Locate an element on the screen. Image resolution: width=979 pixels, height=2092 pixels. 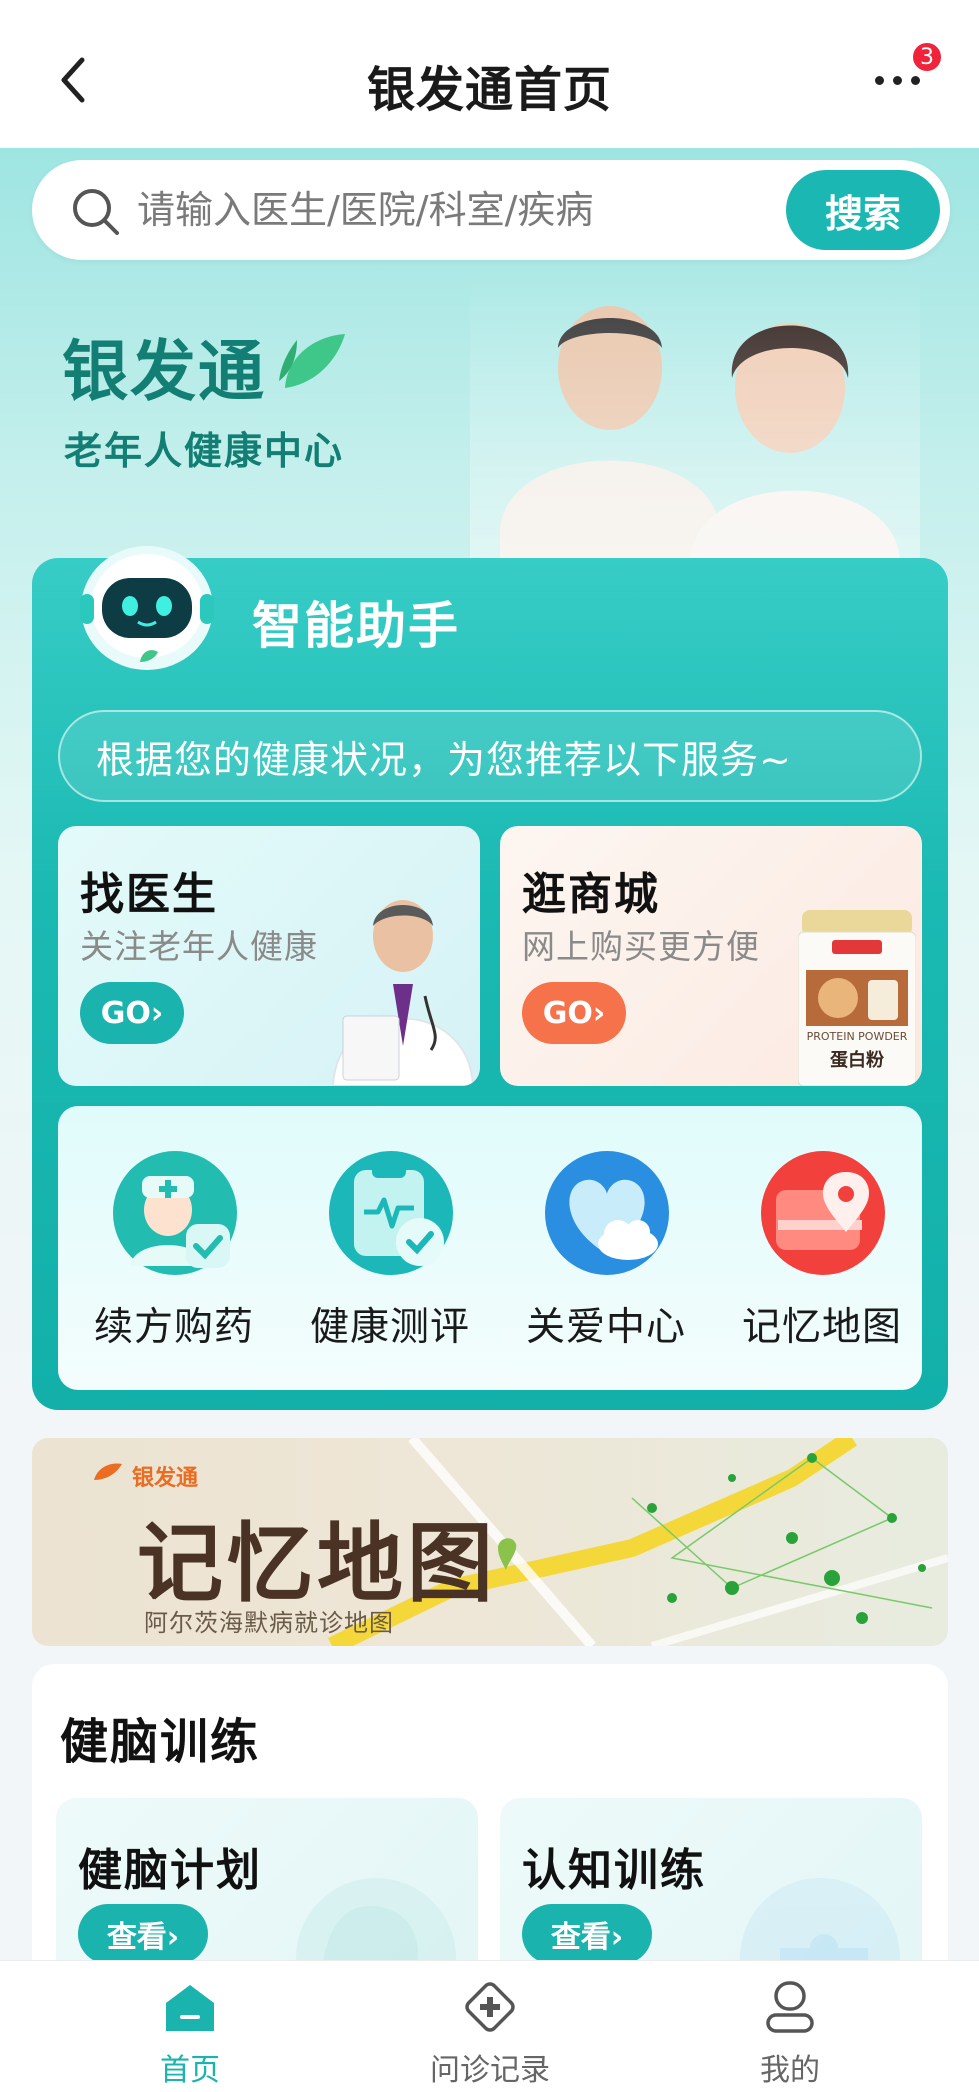
heart-cloud-icon is located at coordinates (607, 1213).